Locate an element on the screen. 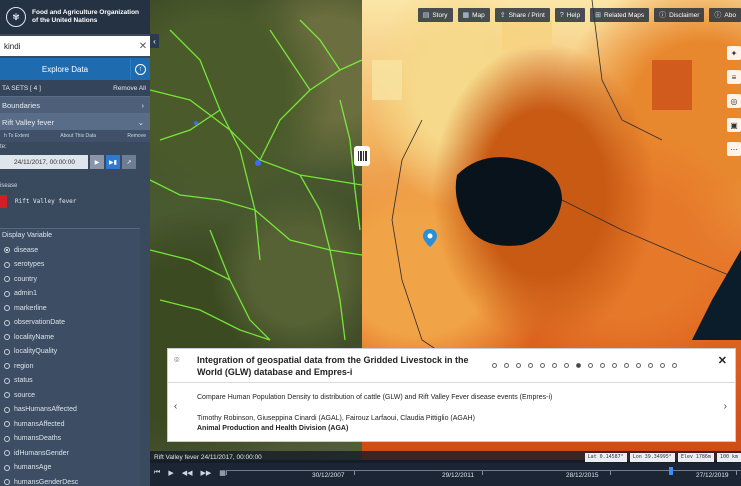 The image size is (741, 486). play-icon: ▶ is located at coordinates (170, 473).